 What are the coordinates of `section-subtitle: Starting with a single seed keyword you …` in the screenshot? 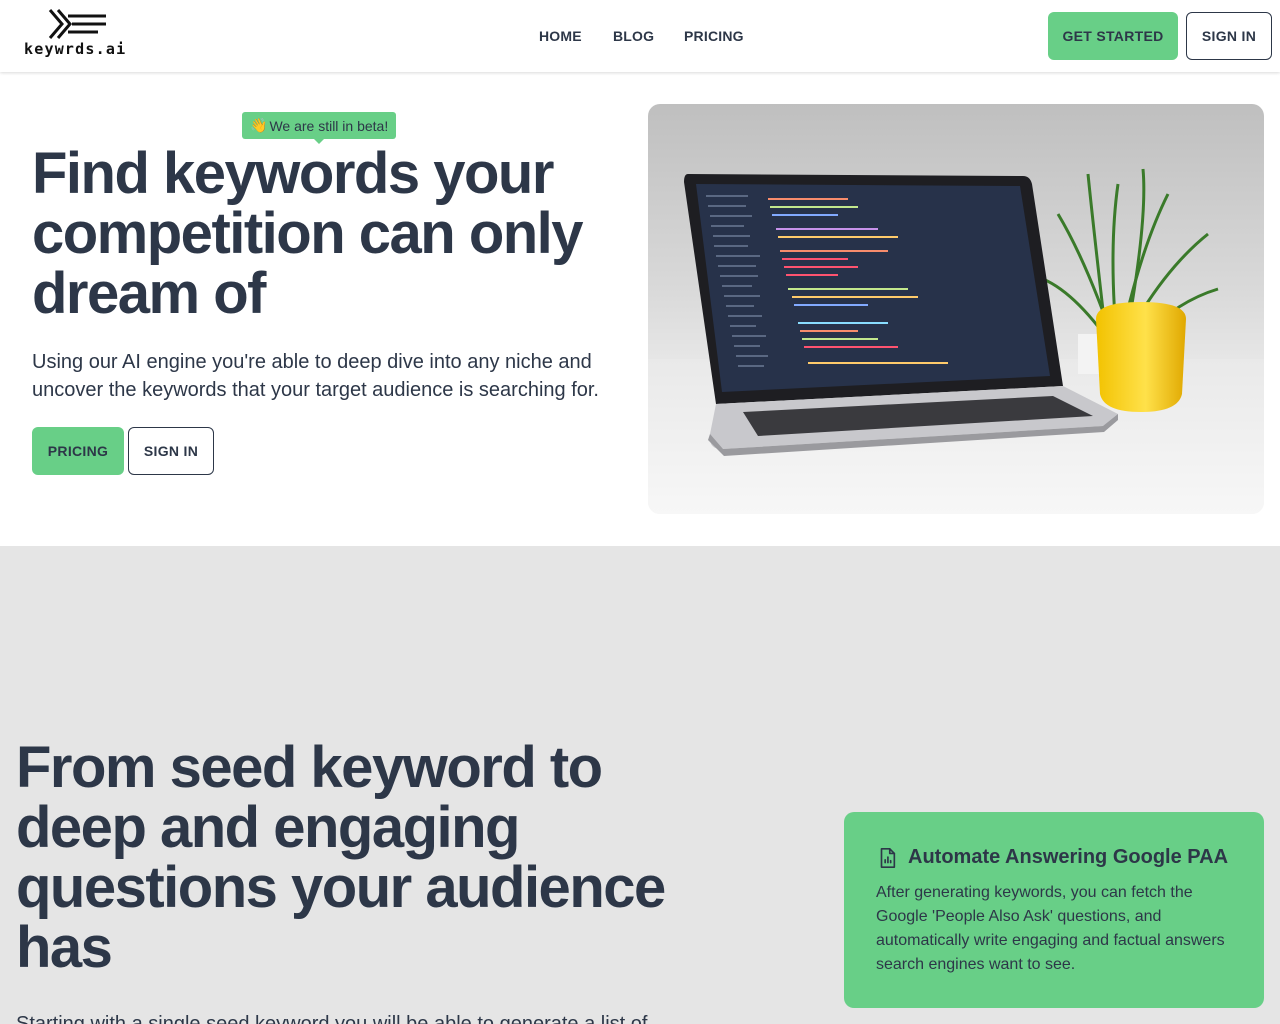 It's located at (332, 1018).